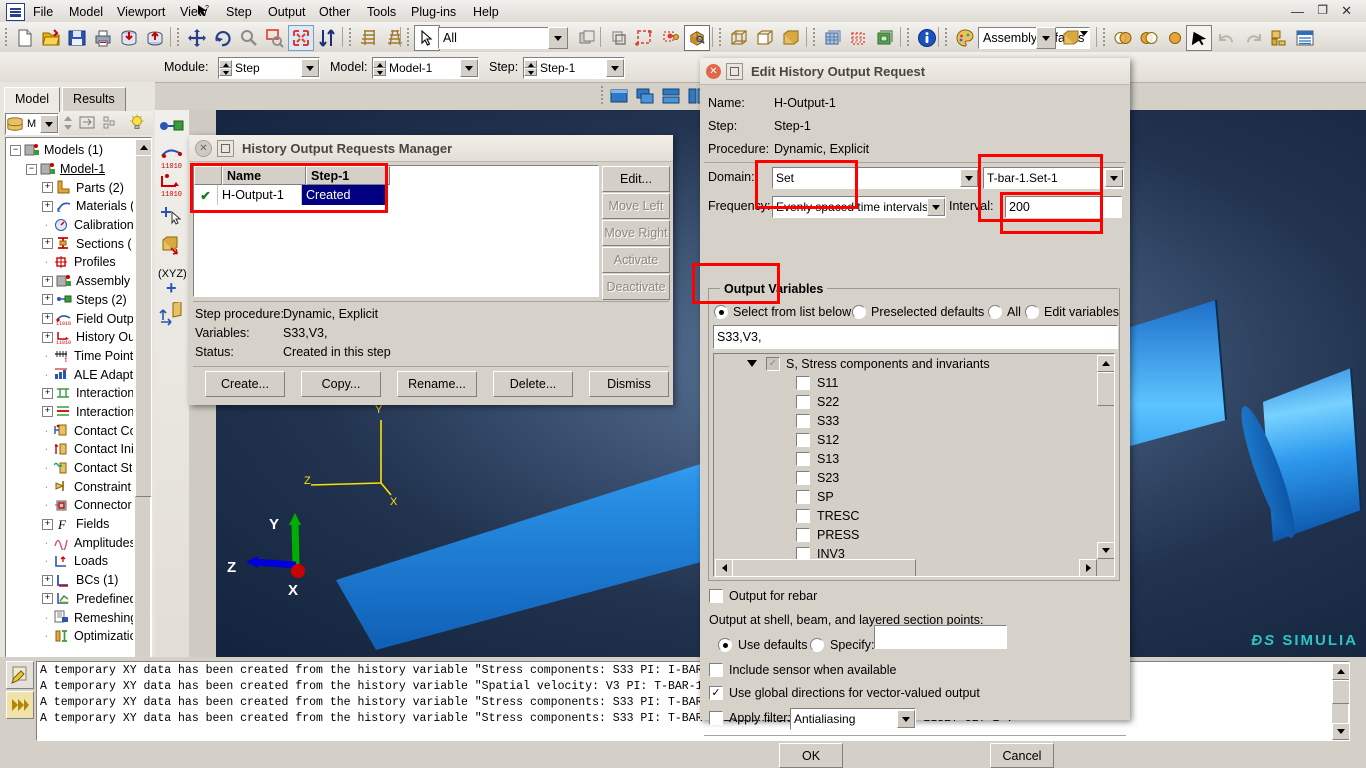 This screenshot has height=768, width=1366. Describe the element at coordinates (927, 38) in the screenshot. I see `info-icon` at that location.